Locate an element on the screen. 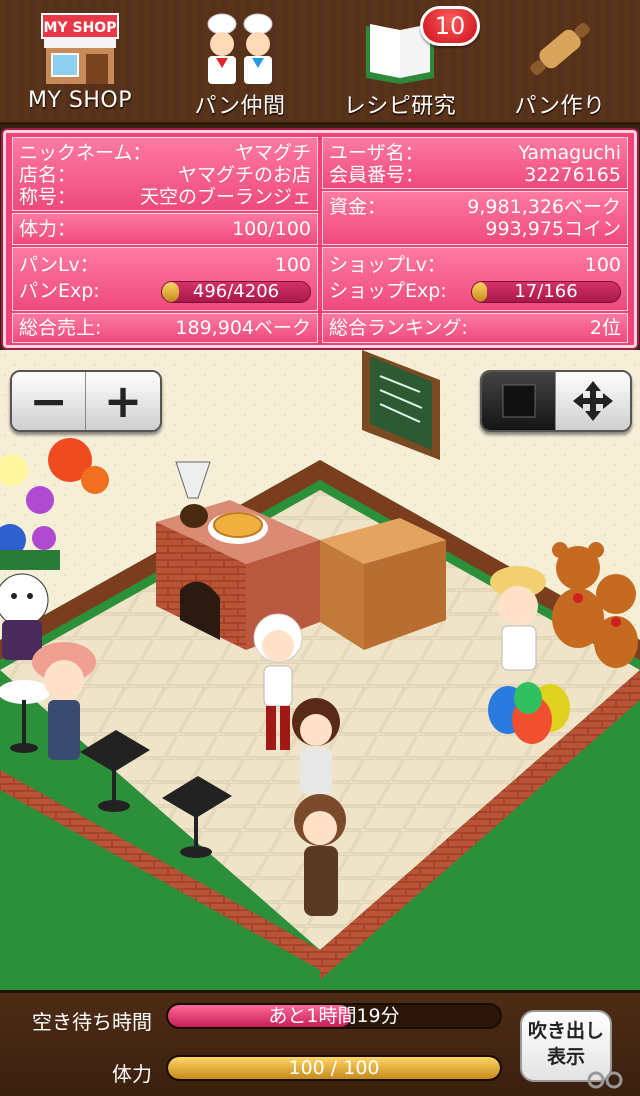 Image resolution: width=640 pixels, height=1096 pixels. bread-exp-value: 496/4206 is located at coordinates (236, 291).